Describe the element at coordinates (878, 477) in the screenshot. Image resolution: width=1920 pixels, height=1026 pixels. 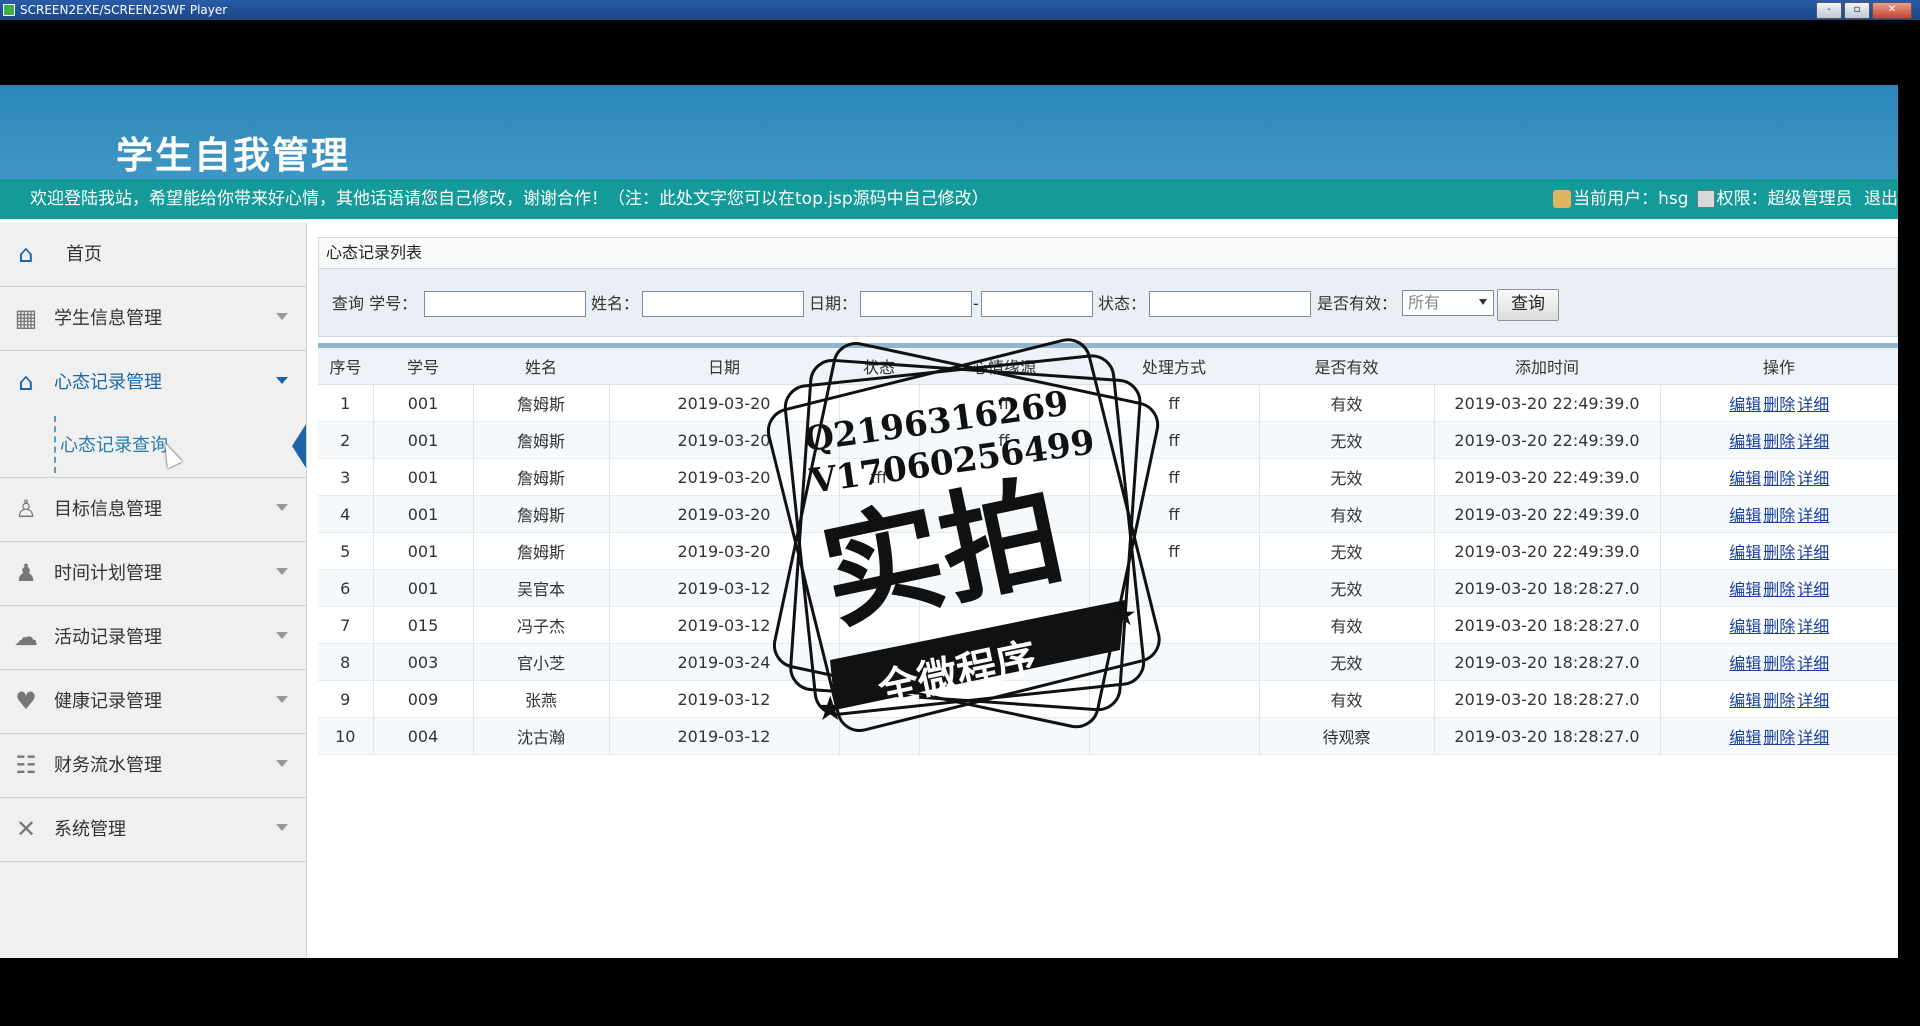
I see `table-cell: fff` at that location.